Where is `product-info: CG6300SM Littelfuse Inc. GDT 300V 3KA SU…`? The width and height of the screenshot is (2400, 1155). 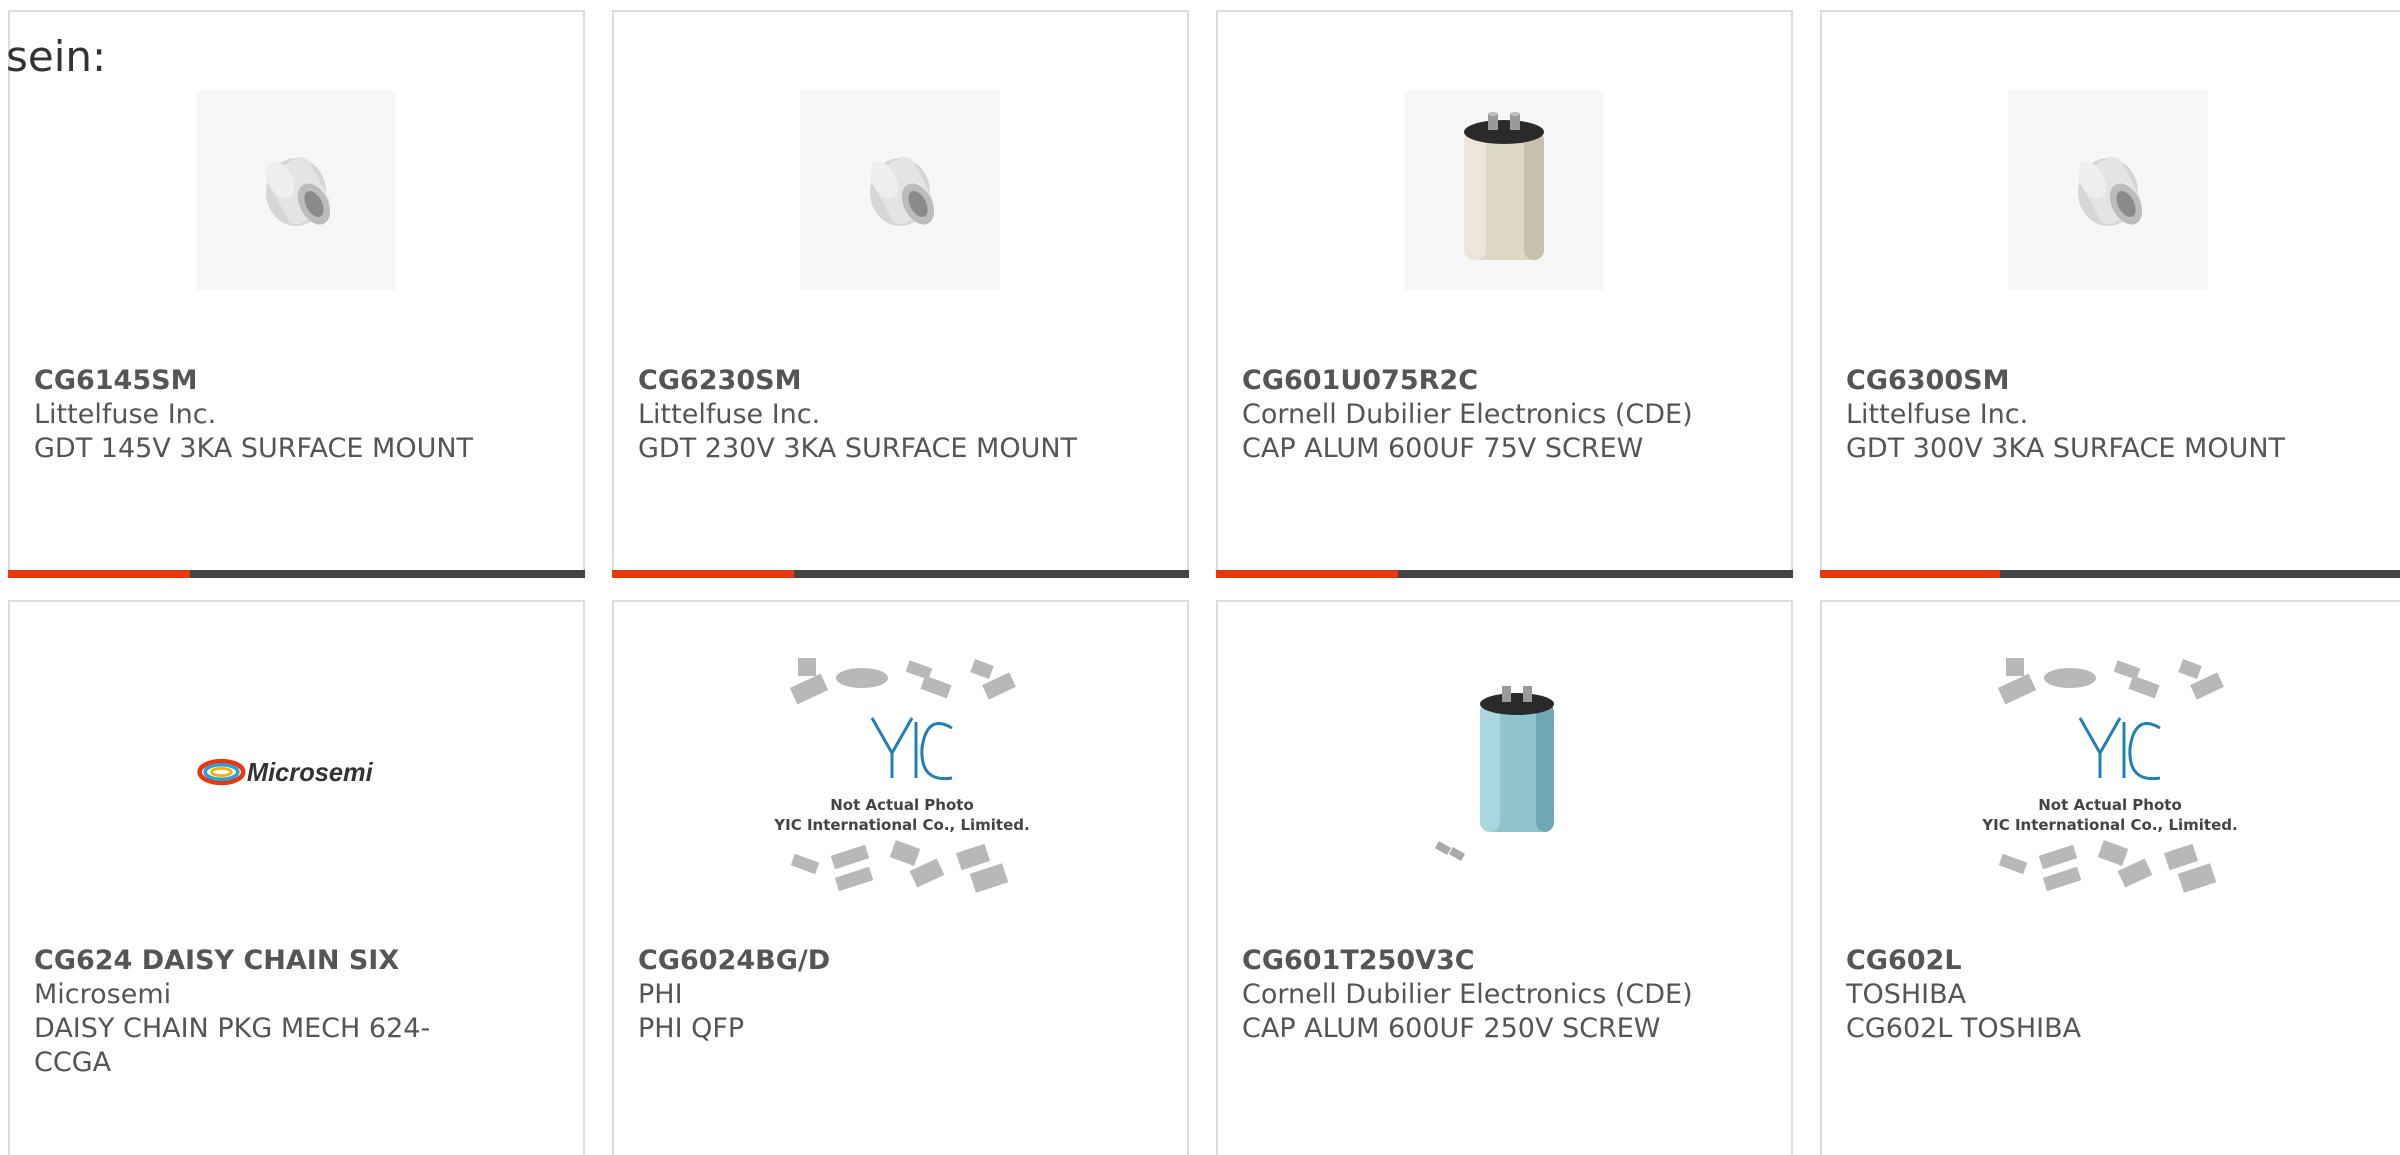 product-info: CG6300SM Littelfuse Inc. GDT 300V 3KA SU… is located at coordinates (2106, 415).